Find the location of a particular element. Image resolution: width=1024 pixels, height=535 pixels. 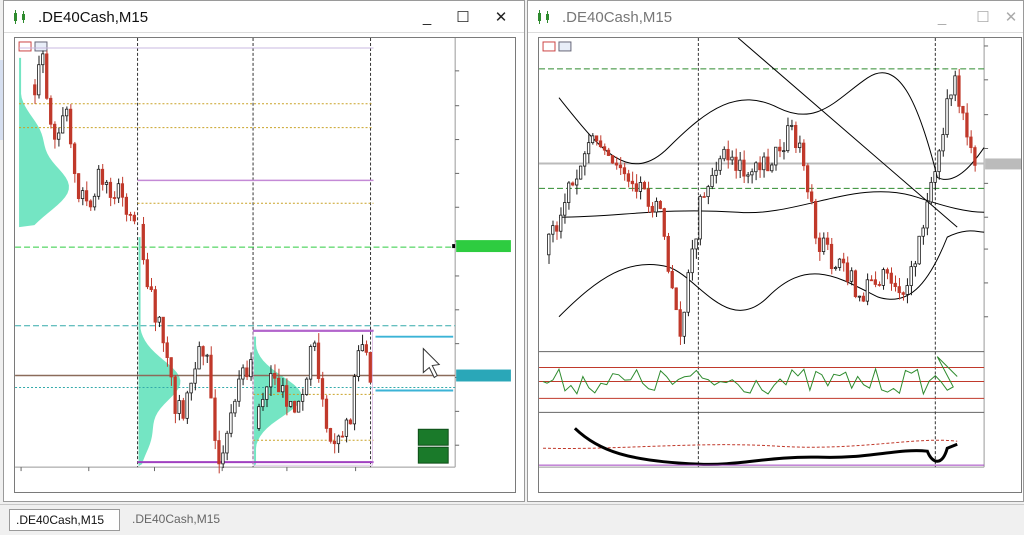

poc-button is located at coordinates (433, 437).